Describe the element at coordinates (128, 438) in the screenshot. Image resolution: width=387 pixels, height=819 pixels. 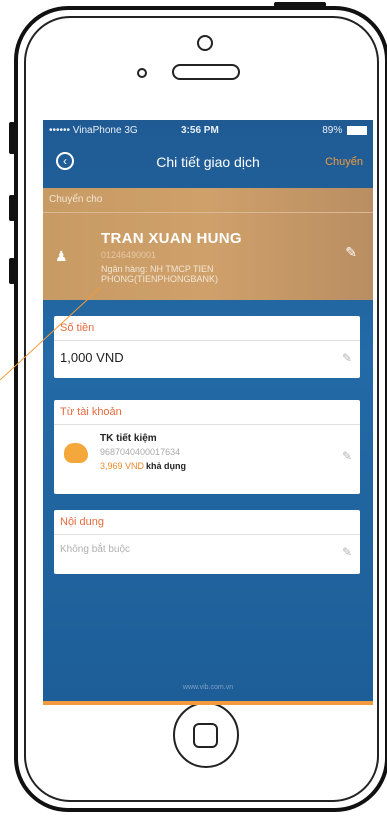
I see `account-name: TK tiết kiệm` at that location.